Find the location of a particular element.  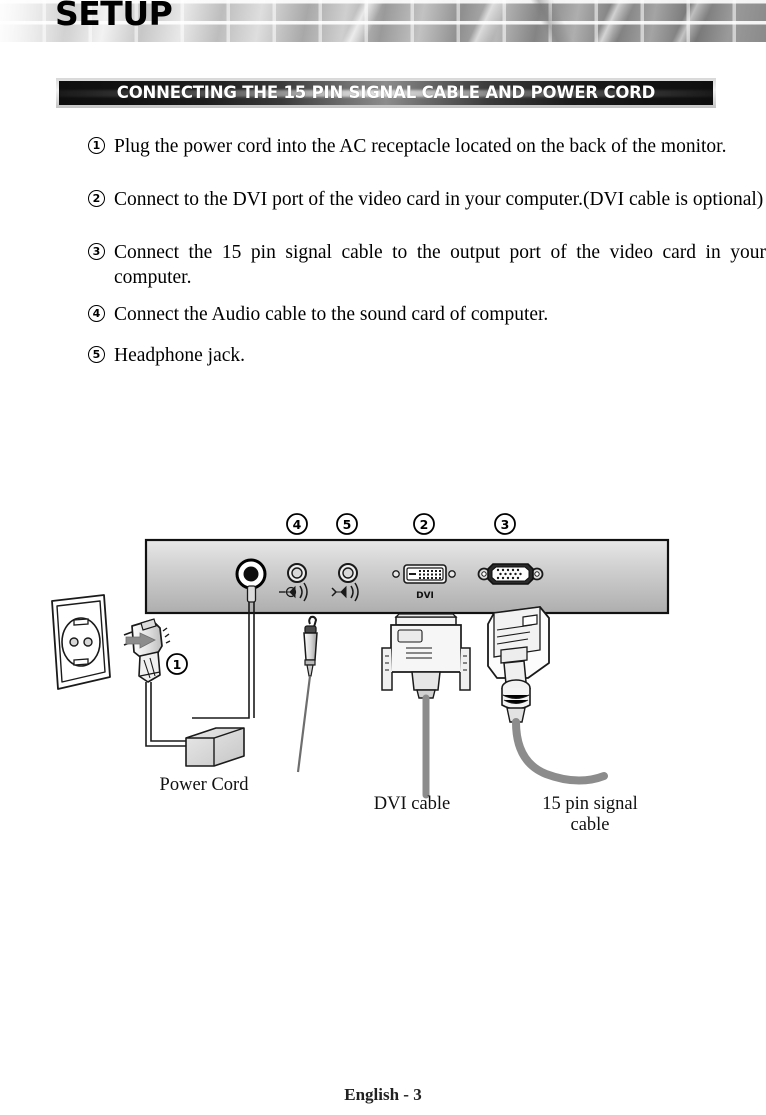

callout-2-label: 2 is located at coordinates (424, 524).